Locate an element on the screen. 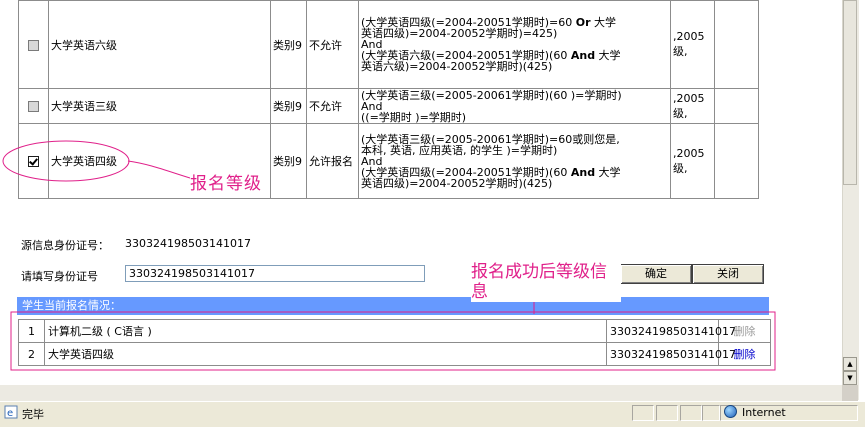 This screenshot has width=865, height=427. page-icon: e is located at coordinates (11, 412).